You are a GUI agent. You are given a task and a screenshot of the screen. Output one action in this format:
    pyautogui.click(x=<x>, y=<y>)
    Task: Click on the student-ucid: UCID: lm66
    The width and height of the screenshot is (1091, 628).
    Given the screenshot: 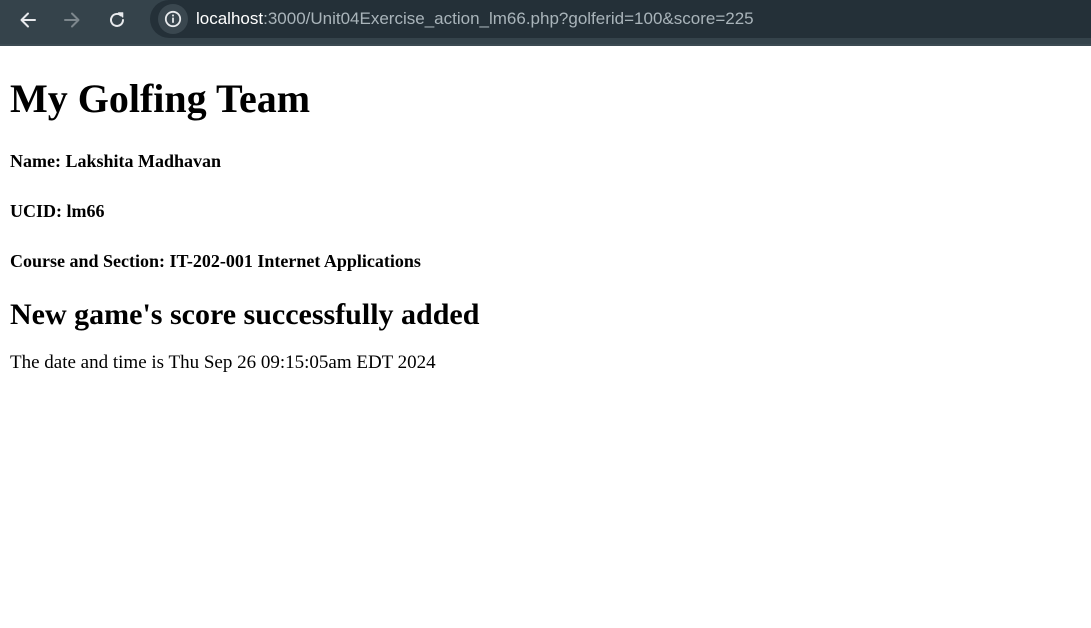 What is the action you would take?
    pyautogui.click(x=57, y=211)
    